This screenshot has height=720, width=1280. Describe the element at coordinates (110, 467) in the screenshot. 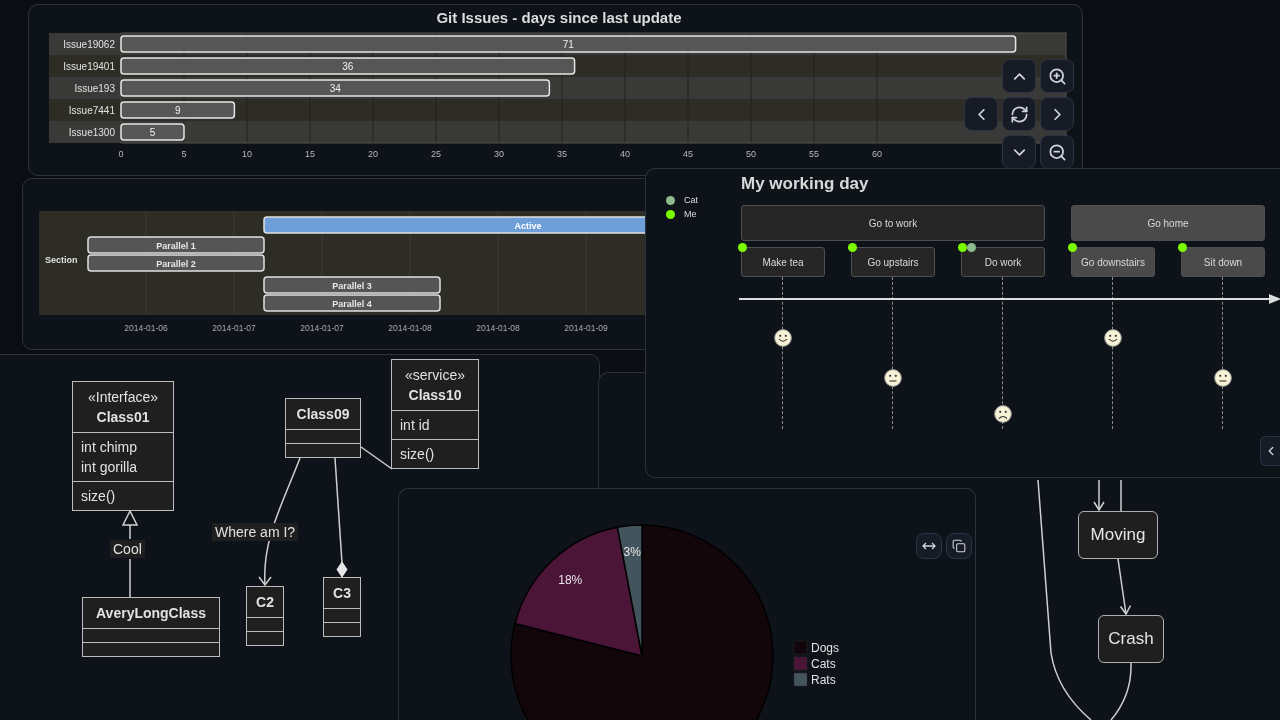

I see `class-attribute: int gorilla` at that location.